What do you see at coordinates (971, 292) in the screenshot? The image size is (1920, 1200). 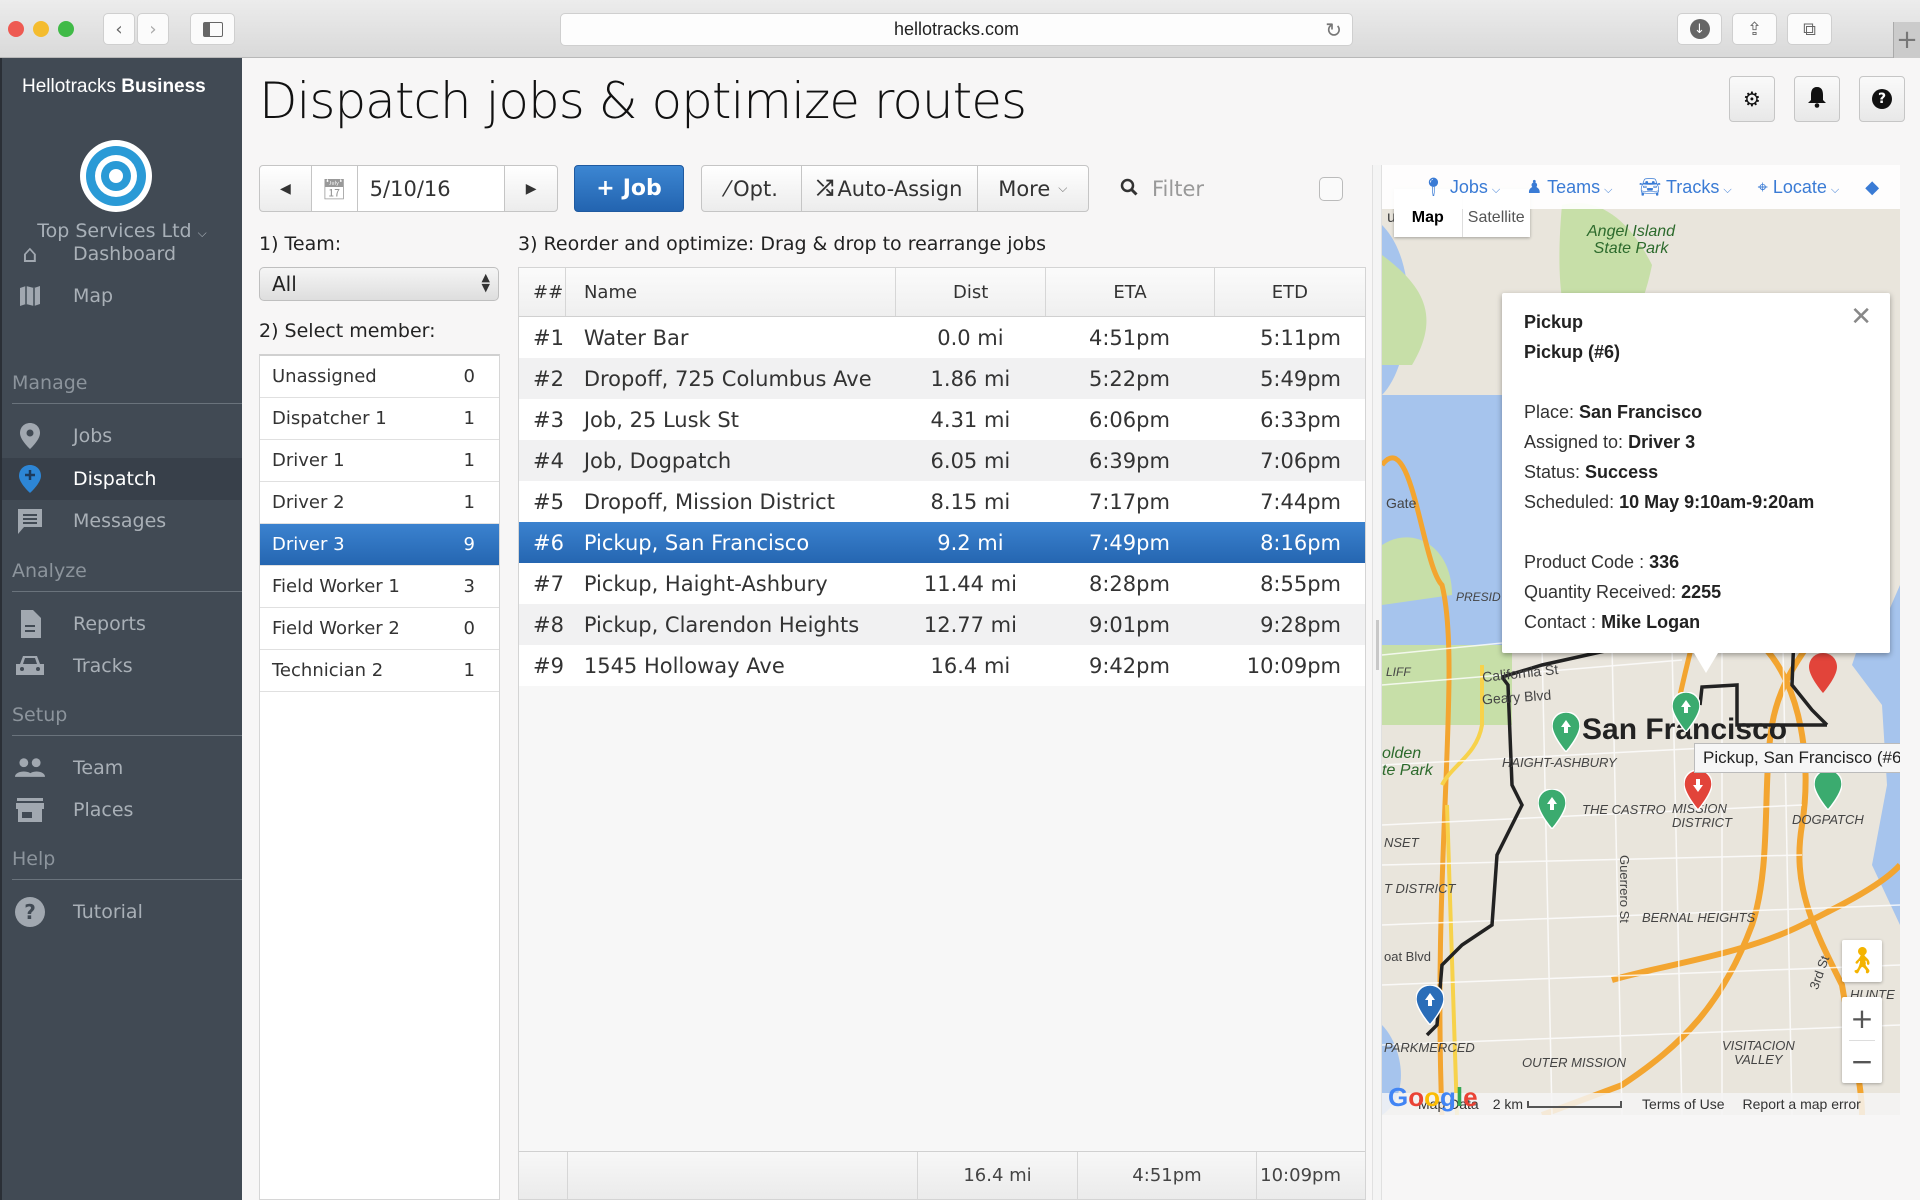 I see `column-header-dist: Dist` at bounding box center [971, 292].